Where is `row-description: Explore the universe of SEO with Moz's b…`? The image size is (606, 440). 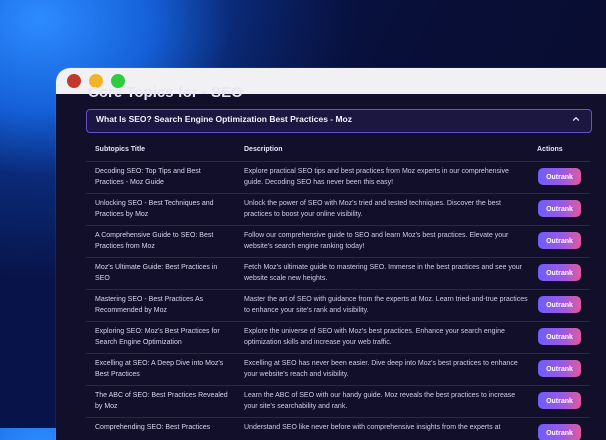
row-description: Explore the universe of SEO with Moz's b… is located at coordinates (374, 337).